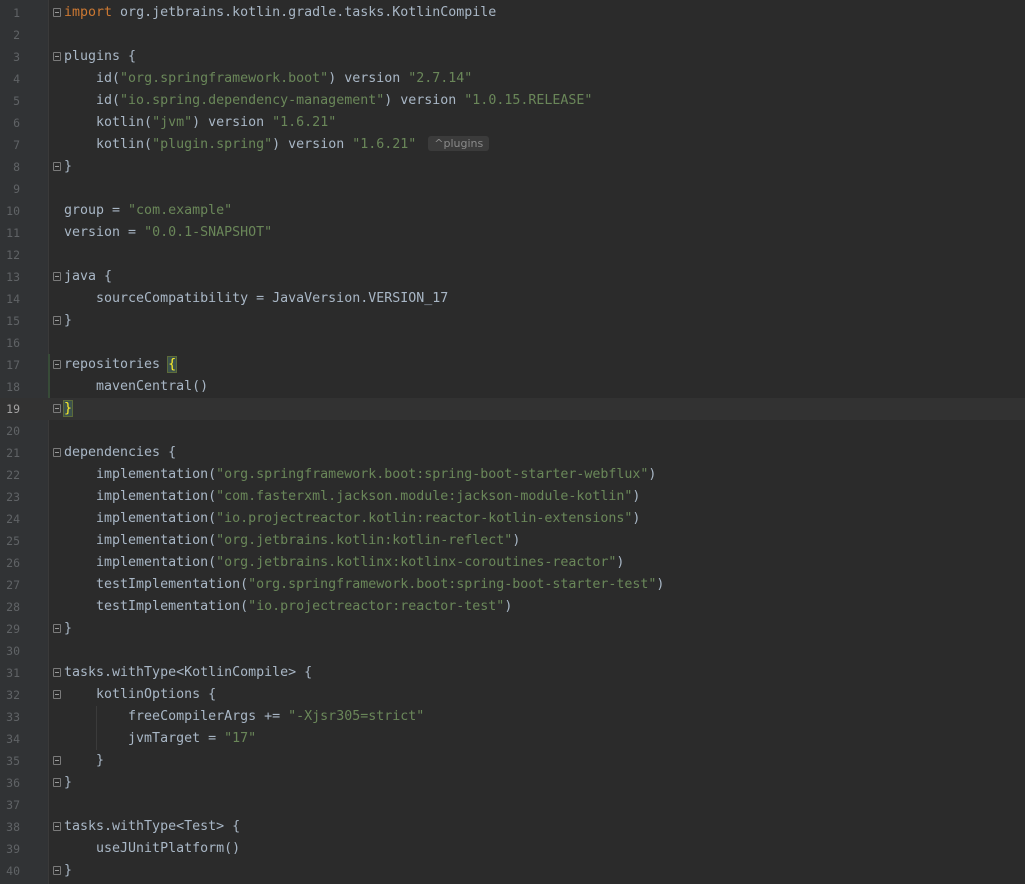 Image resolution: width=1025 pixels, height=884 pixels. I want to click on string-token: "1.0.15.RELEASE", so click(528, 100).